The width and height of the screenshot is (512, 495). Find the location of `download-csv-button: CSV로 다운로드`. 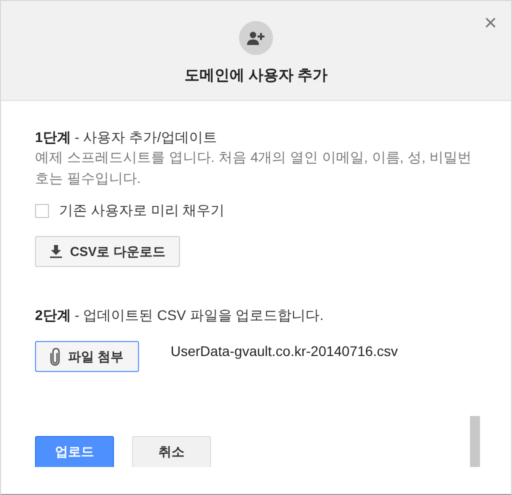

download-csv-button: CSV로 다운로드 is located at coordinates (107, 251).